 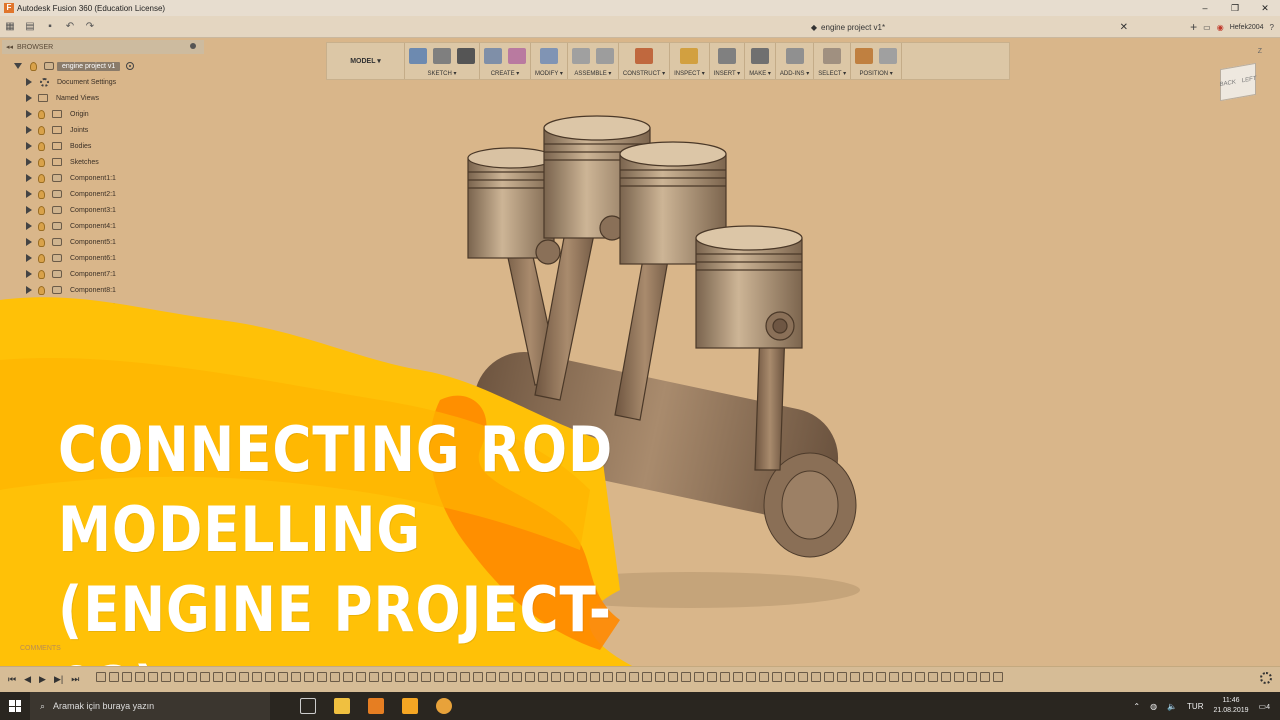 What do you see at coordinates (1205, 8) in the screenshot?
I see `minimize-button: –` at bounding box center [1205, 8].